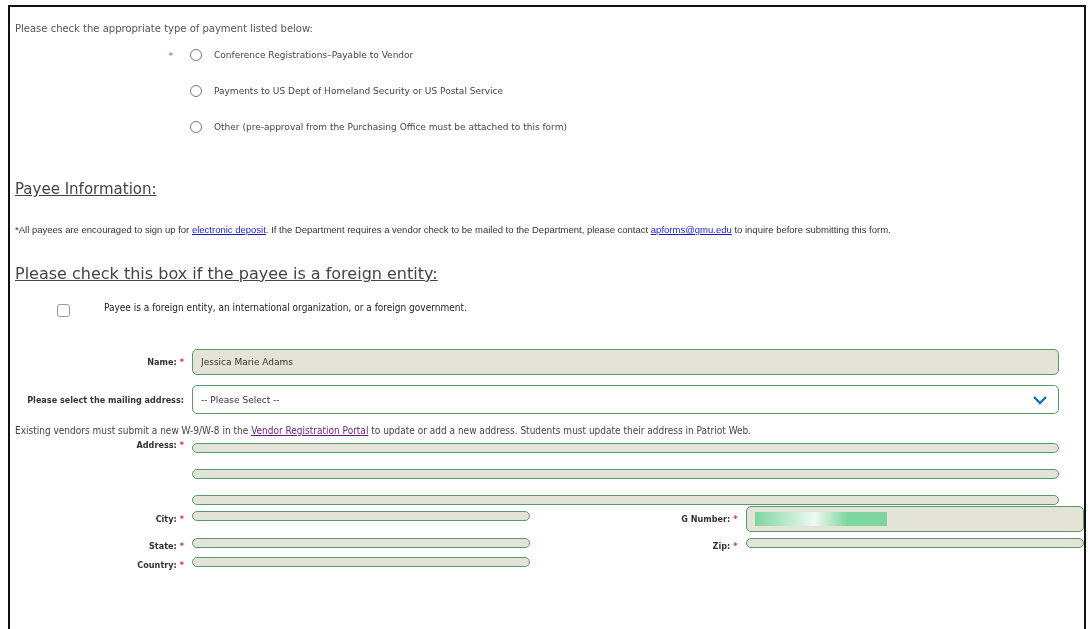  I want to click on section-heading: Payee Information:, so click(86, 189).